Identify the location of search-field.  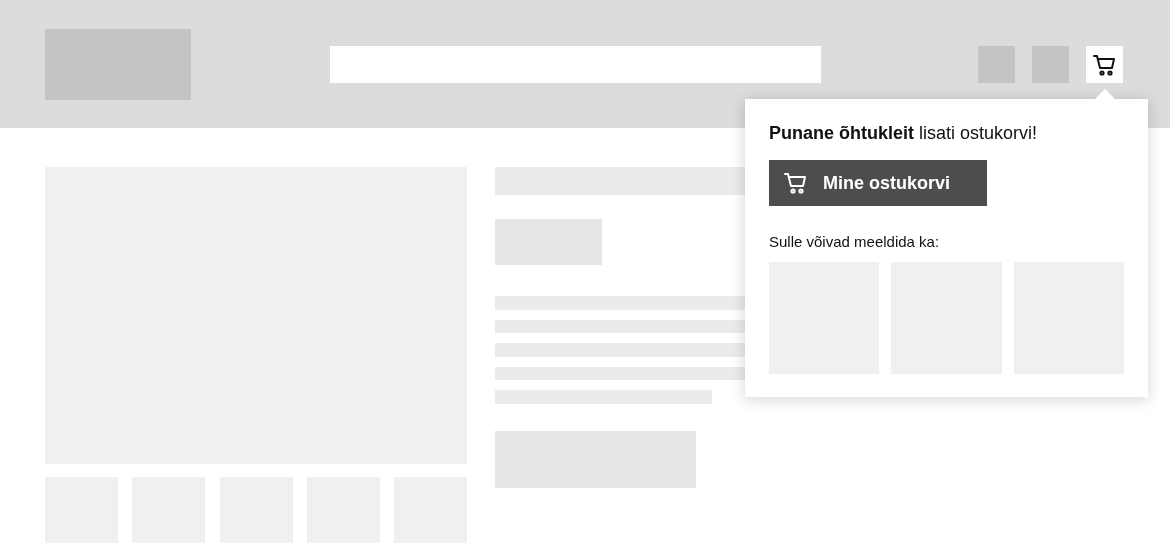
(575, 64).